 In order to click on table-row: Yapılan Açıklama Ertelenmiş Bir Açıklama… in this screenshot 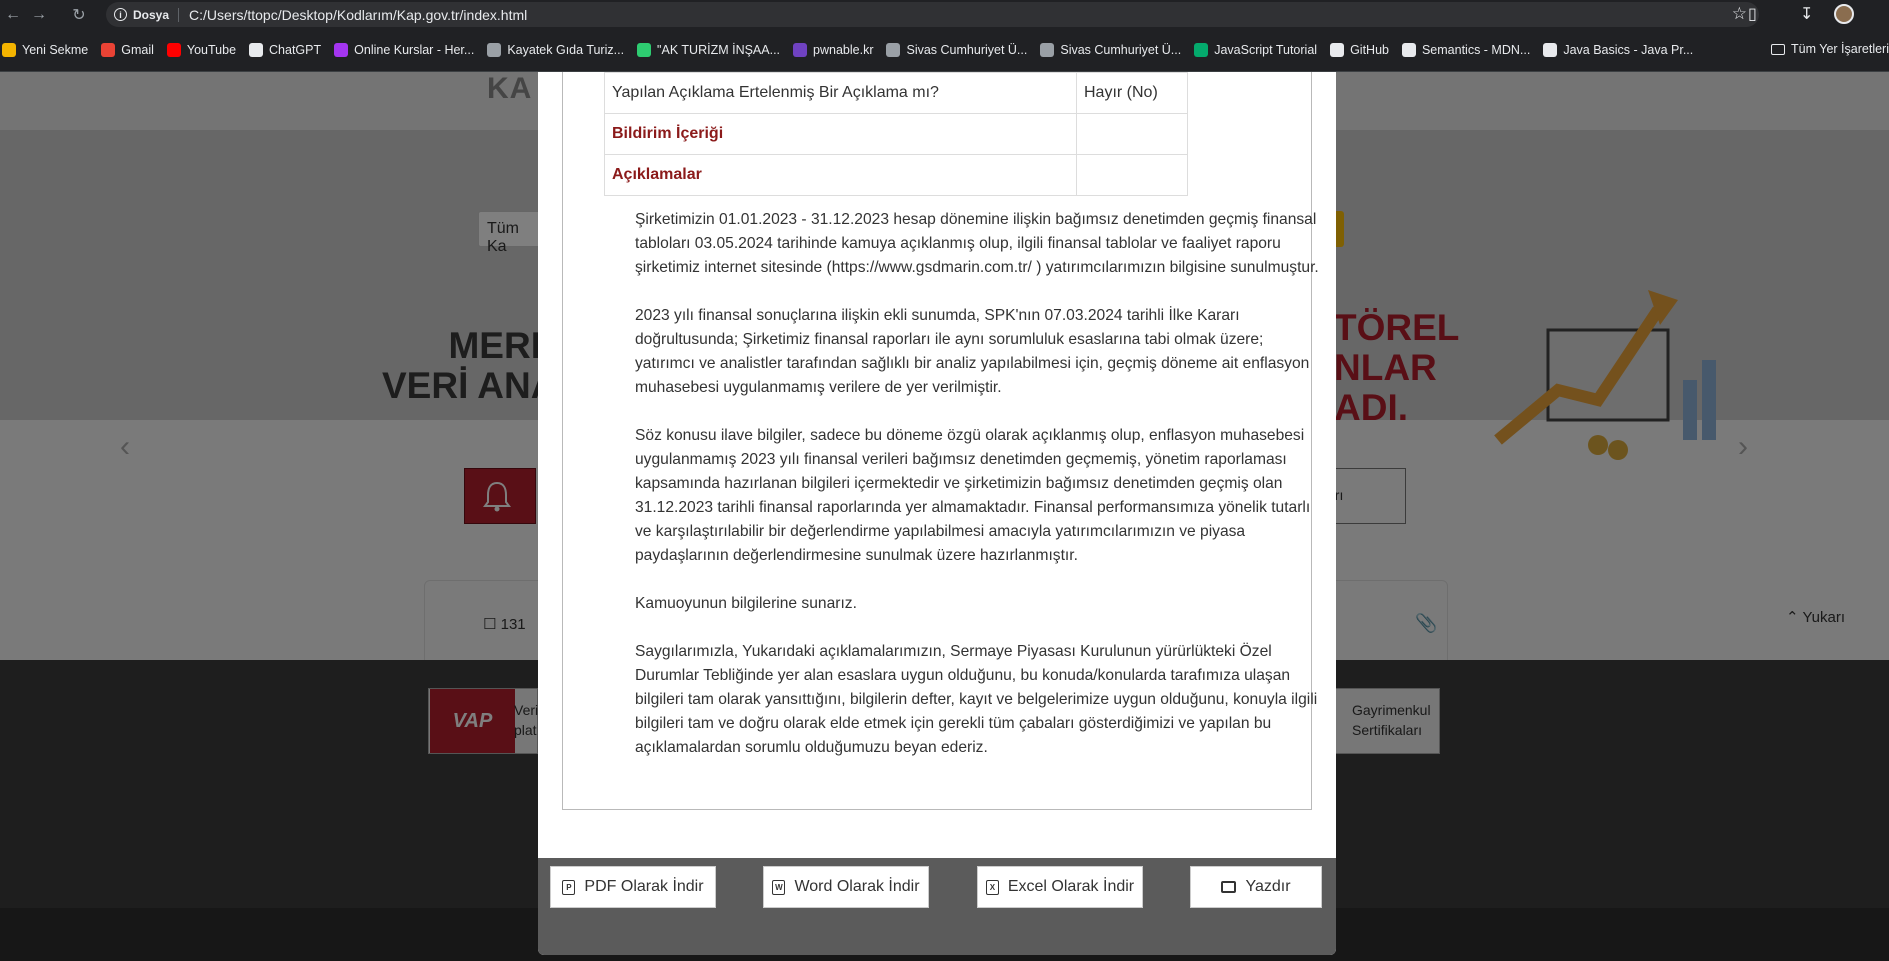, I will do `click(896, 93)`.